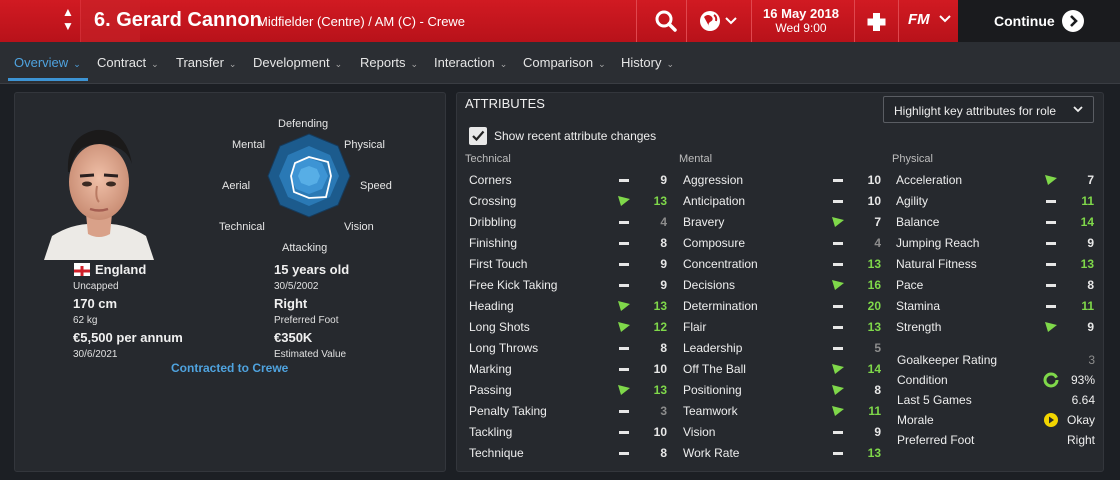  What do you see at coordinates (249, 145) in the screenshot?
I see `radar-label-mental: Mental` at bounding box center [249, 145].